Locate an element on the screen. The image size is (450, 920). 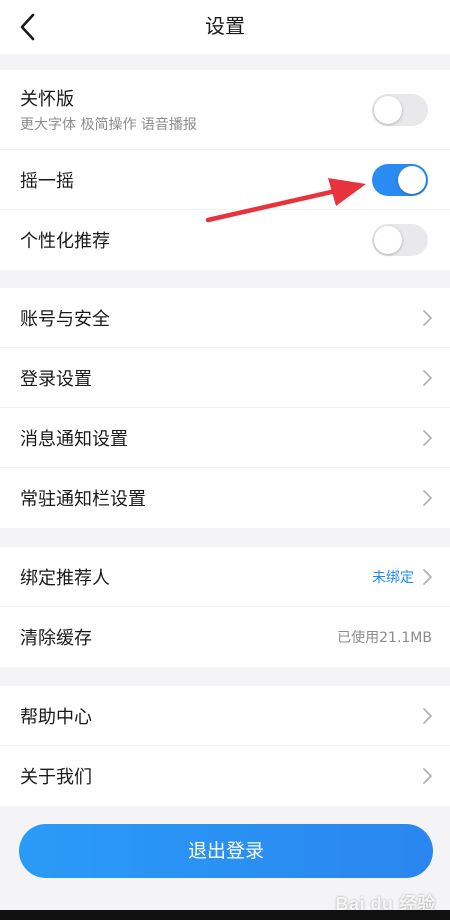
shake-toggle is located at coordinates (400, 179).